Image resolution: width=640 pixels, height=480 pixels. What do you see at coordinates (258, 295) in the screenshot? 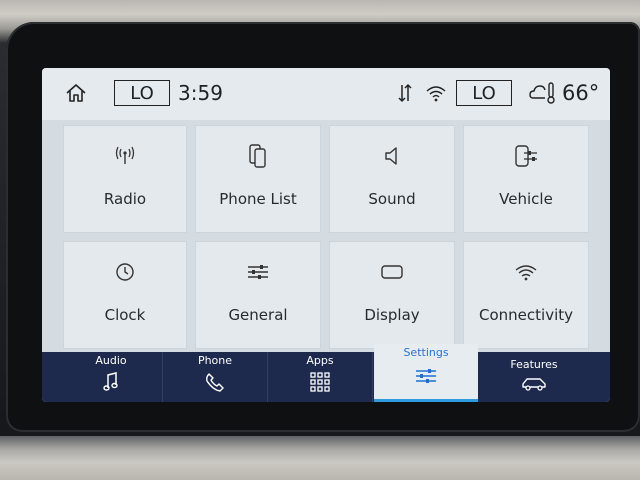
I see `tile-general: General` at bounding box center [258, 295].